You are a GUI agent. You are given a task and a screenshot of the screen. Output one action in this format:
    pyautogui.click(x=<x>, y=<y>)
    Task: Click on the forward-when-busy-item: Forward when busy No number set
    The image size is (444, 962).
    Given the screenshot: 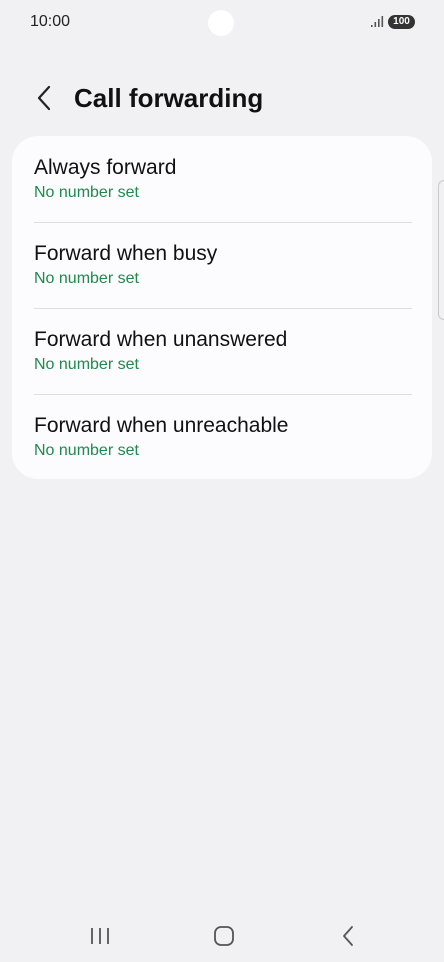 What is the action you would take?
    pyautogui.click(x=222, y=265)
    